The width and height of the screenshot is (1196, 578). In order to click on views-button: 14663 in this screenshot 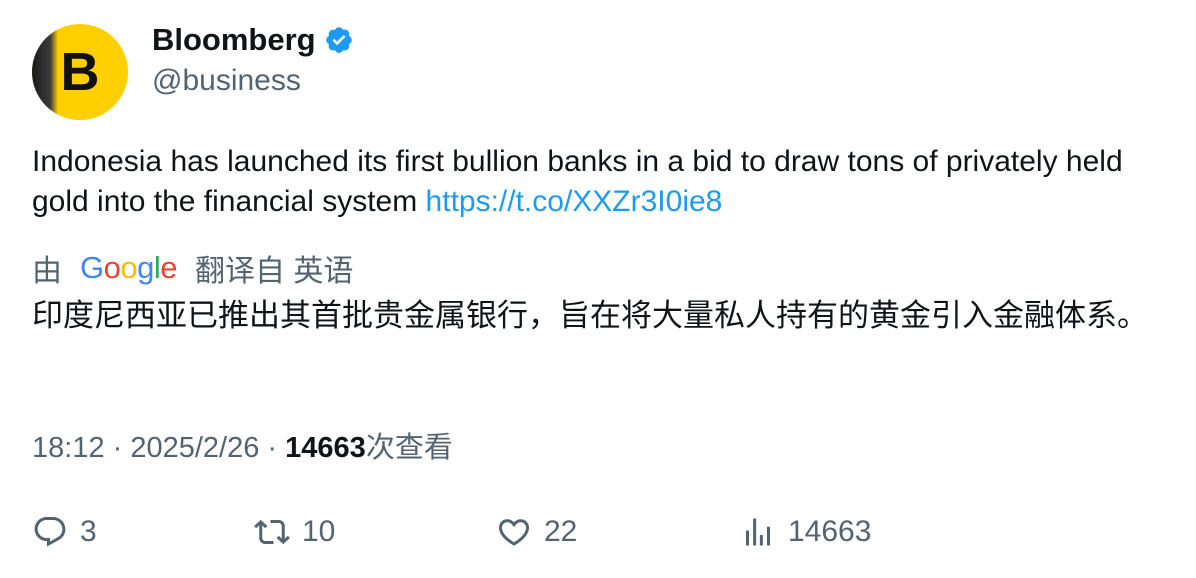, I will do `click(805, 532)`.